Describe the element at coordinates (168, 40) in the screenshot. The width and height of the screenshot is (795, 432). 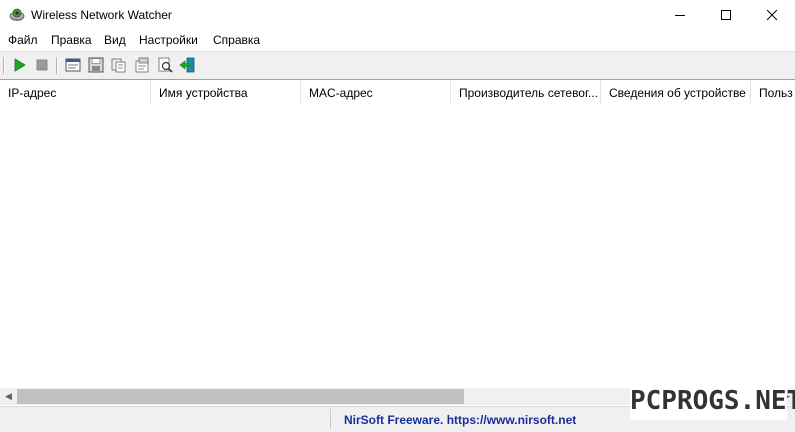
I see `menu-options: Настройки` at that location.